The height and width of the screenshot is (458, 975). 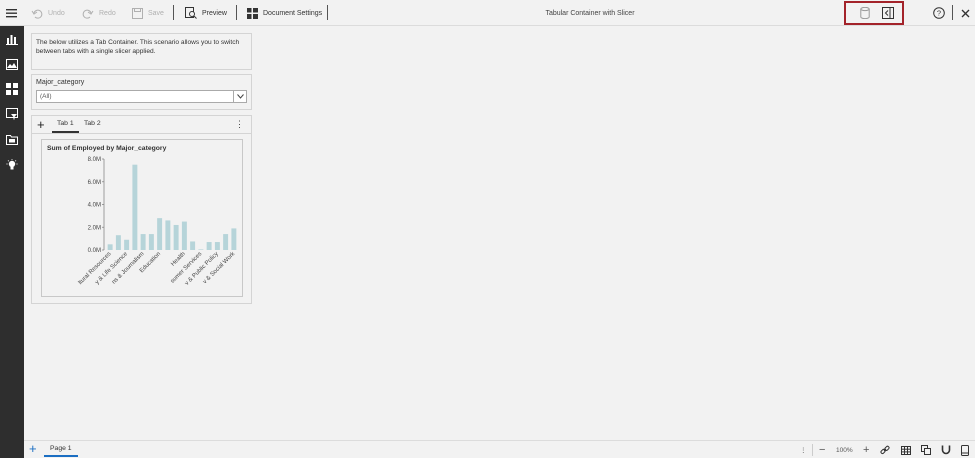 I want to click on redo-button: Redo, so click(x=99, y=13).